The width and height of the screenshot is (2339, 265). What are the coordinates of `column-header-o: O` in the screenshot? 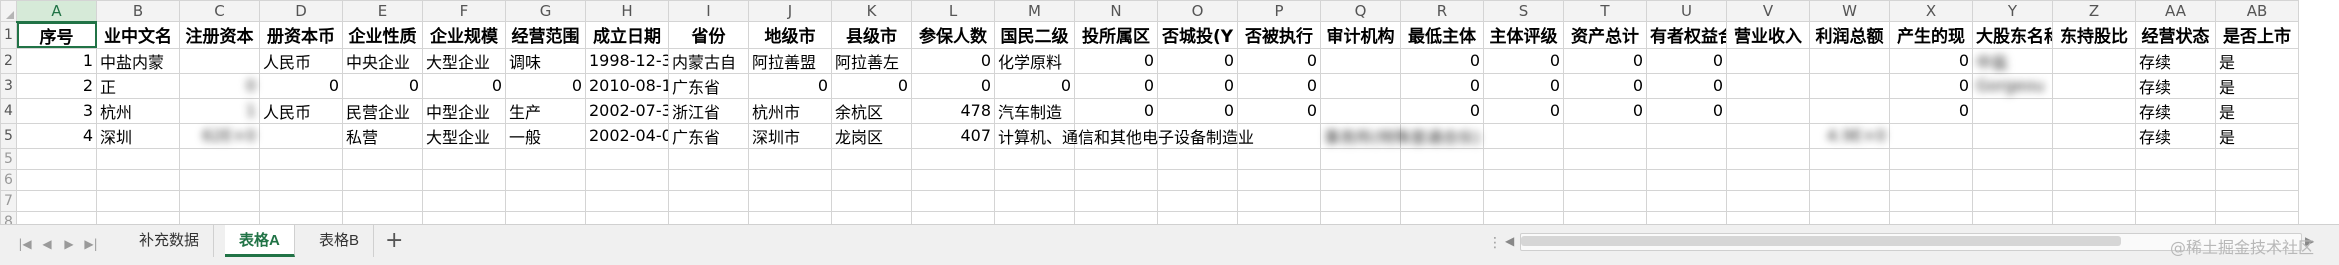 It's located at (1197, 11).